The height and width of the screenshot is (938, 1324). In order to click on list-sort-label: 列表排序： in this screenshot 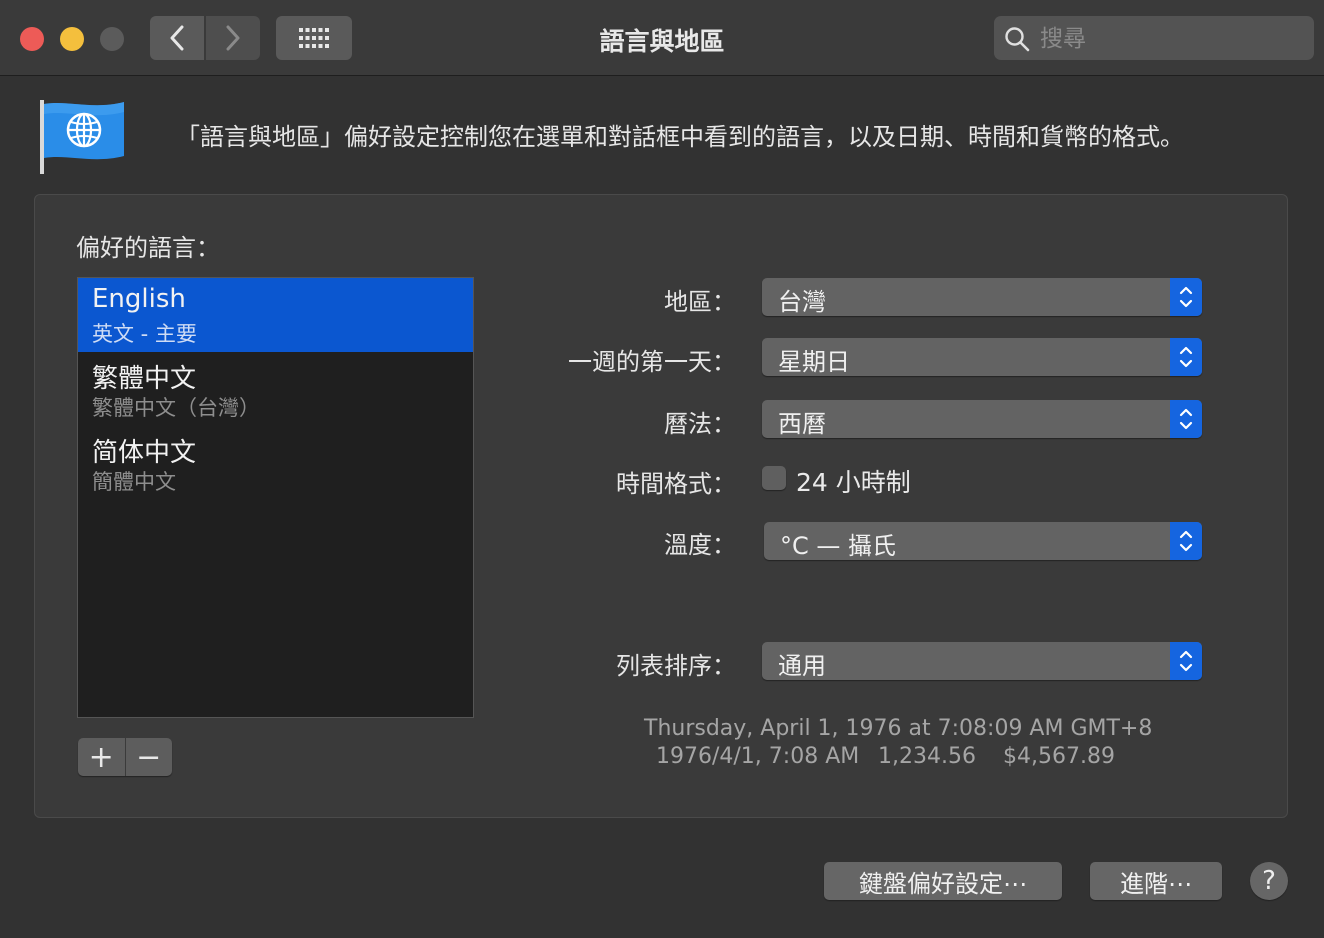, I will do `click(676, 666)`.